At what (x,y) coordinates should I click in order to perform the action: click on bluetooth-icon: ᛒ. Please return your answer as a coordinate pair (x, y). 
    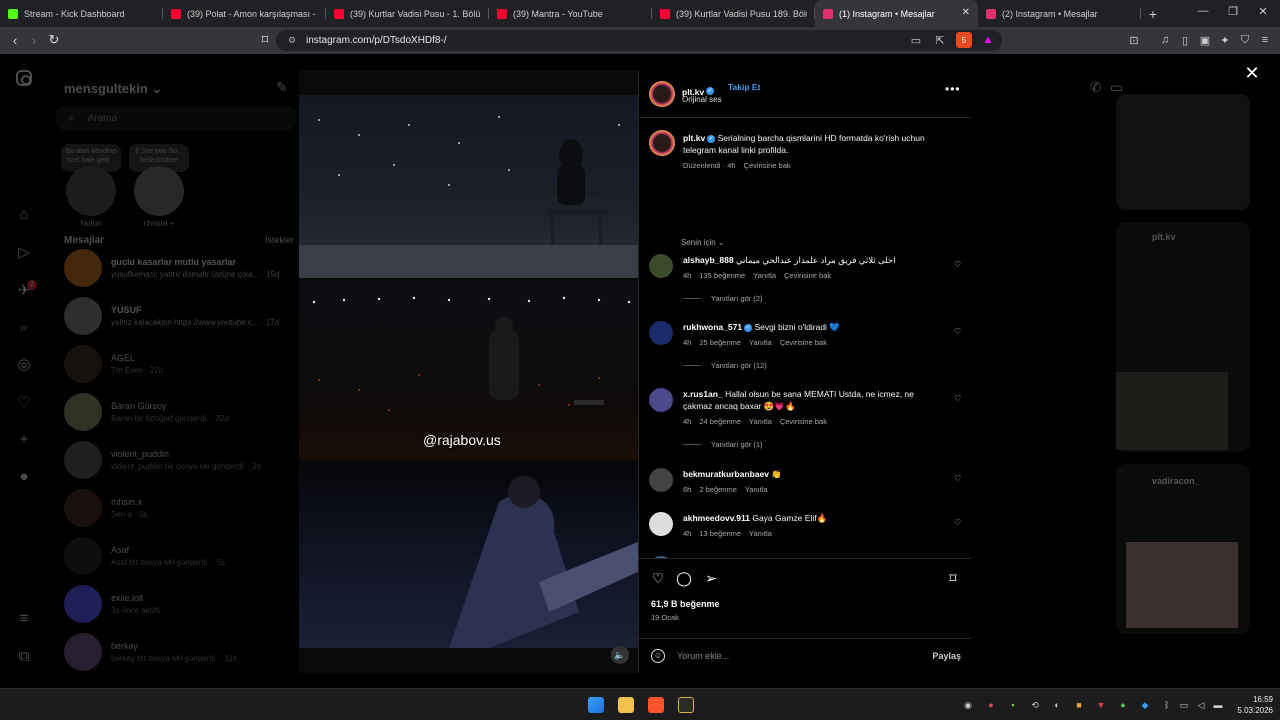
    Looking at the image, I should click on (1167, 705).